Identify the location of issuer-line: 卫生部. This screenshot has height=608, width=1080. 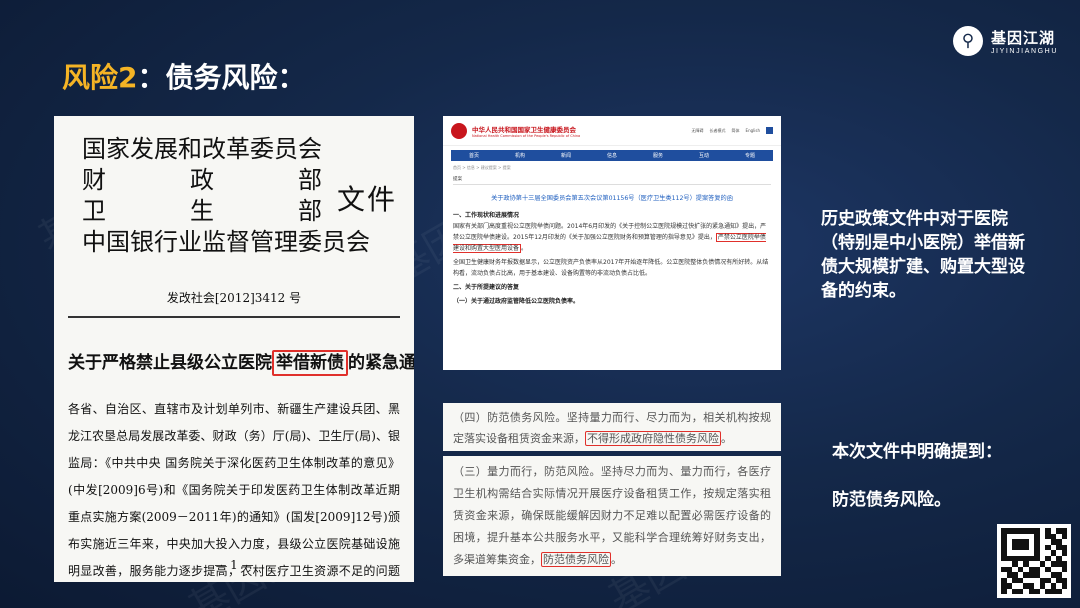
(202, 211).